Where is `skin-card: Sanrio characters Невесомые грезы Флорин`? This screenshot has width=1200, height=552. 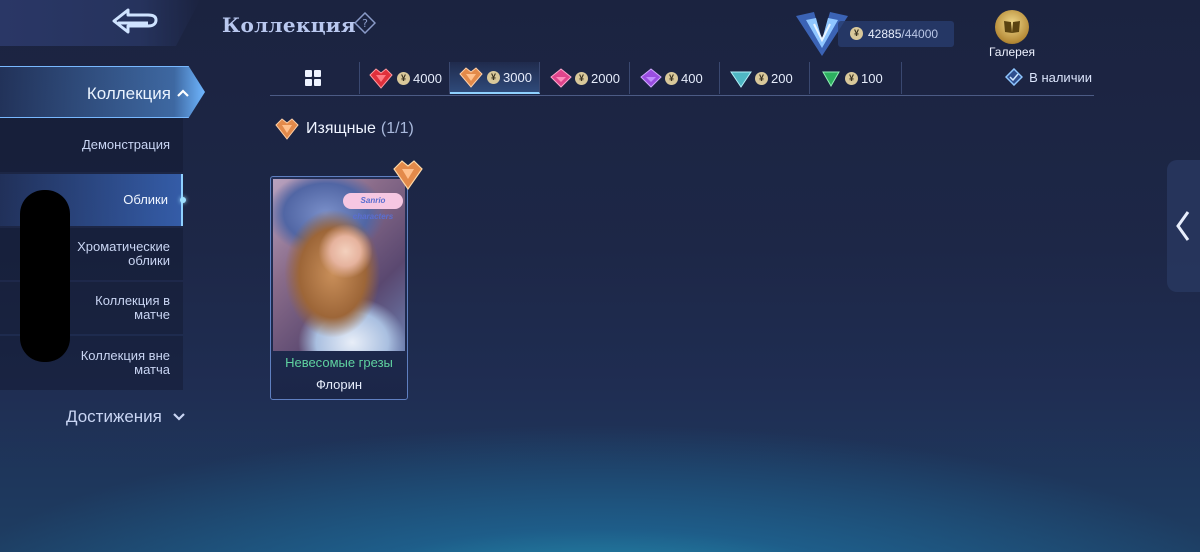 skin-card: Sanrio characters Невесомые грезы Флорин is located at coordinates (339, 288).